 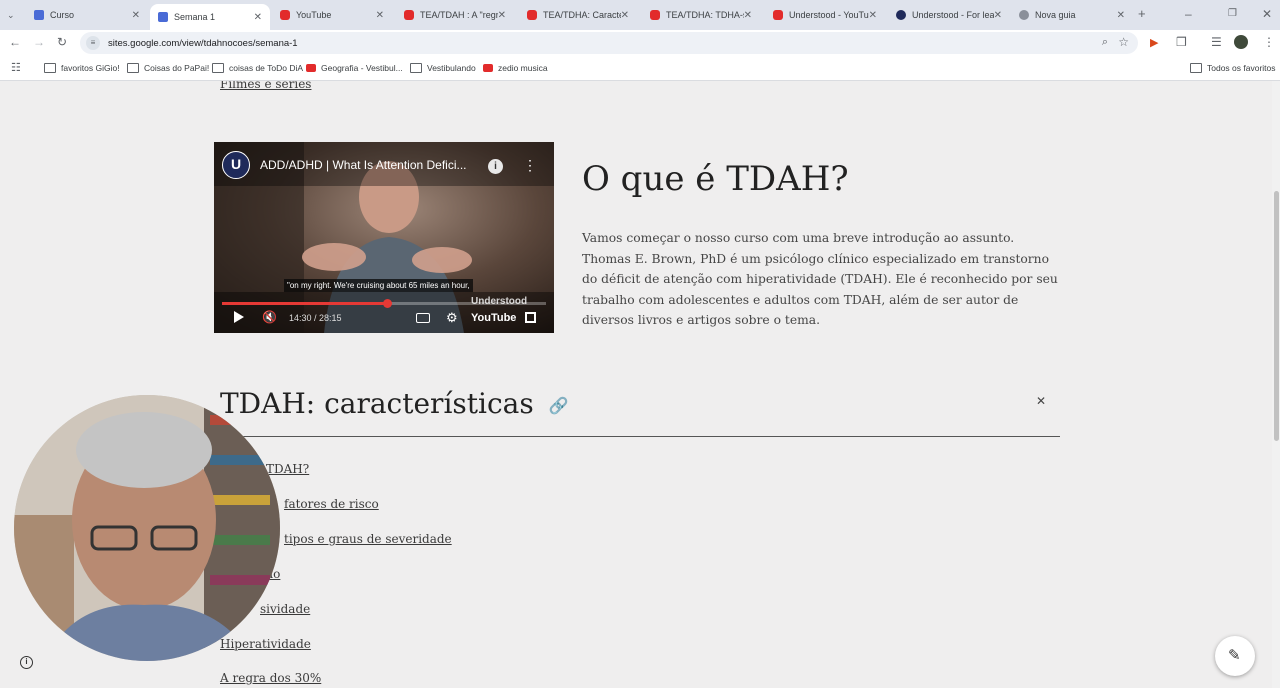 What do you see at coordinates (287, 469) in the screenshot?
I see `toc-link: TDAH?` at bounding box center [287, 469].